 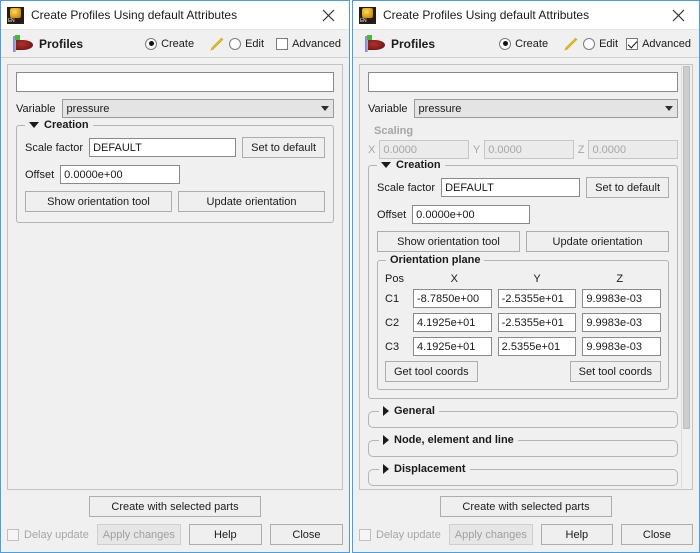 I want to click on set-tool-coords-button: Set tool coords, so click(x=615, y=371).